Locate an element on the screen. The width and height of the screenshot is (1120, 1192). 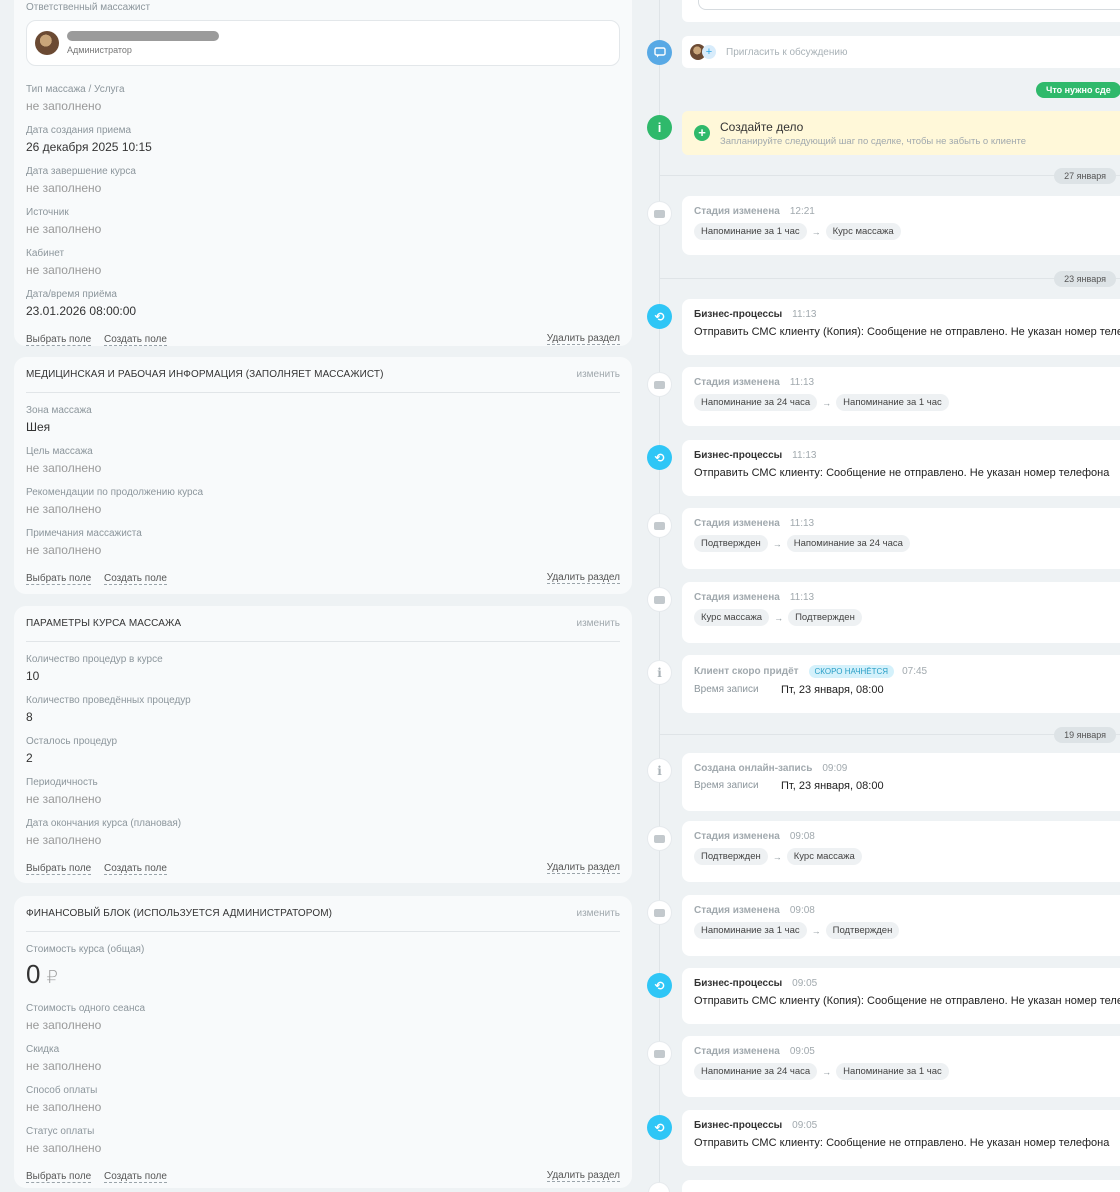
user-role: Администратор is located at coordinates (99, 50).